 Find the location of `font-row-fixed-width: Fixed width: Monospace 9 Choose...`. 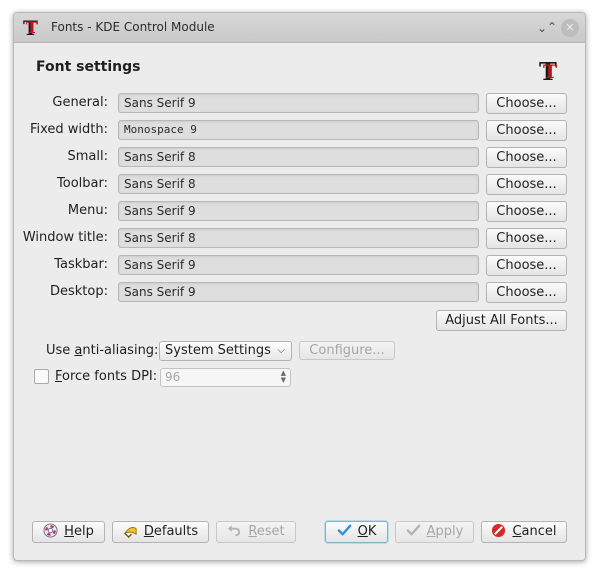

font-row-fixed-width: Fixed width: Monospace 9 Choose... is located at coordinates (299, 130).